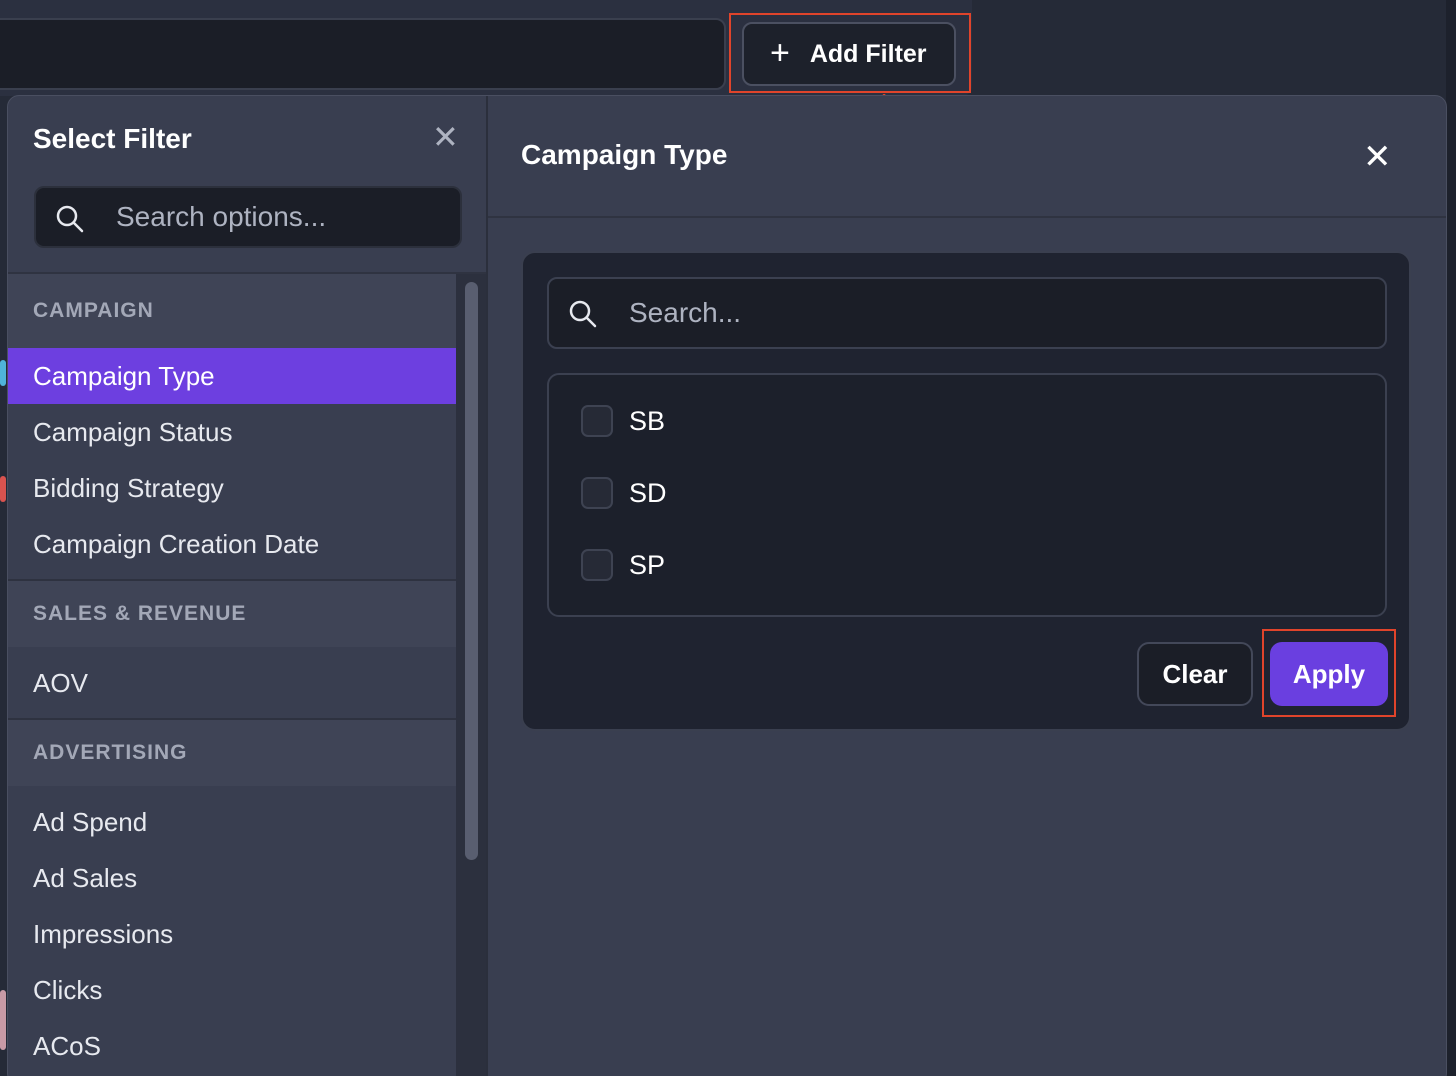  I want to click on add-filter-label: Add Filter, so click(868, 53).